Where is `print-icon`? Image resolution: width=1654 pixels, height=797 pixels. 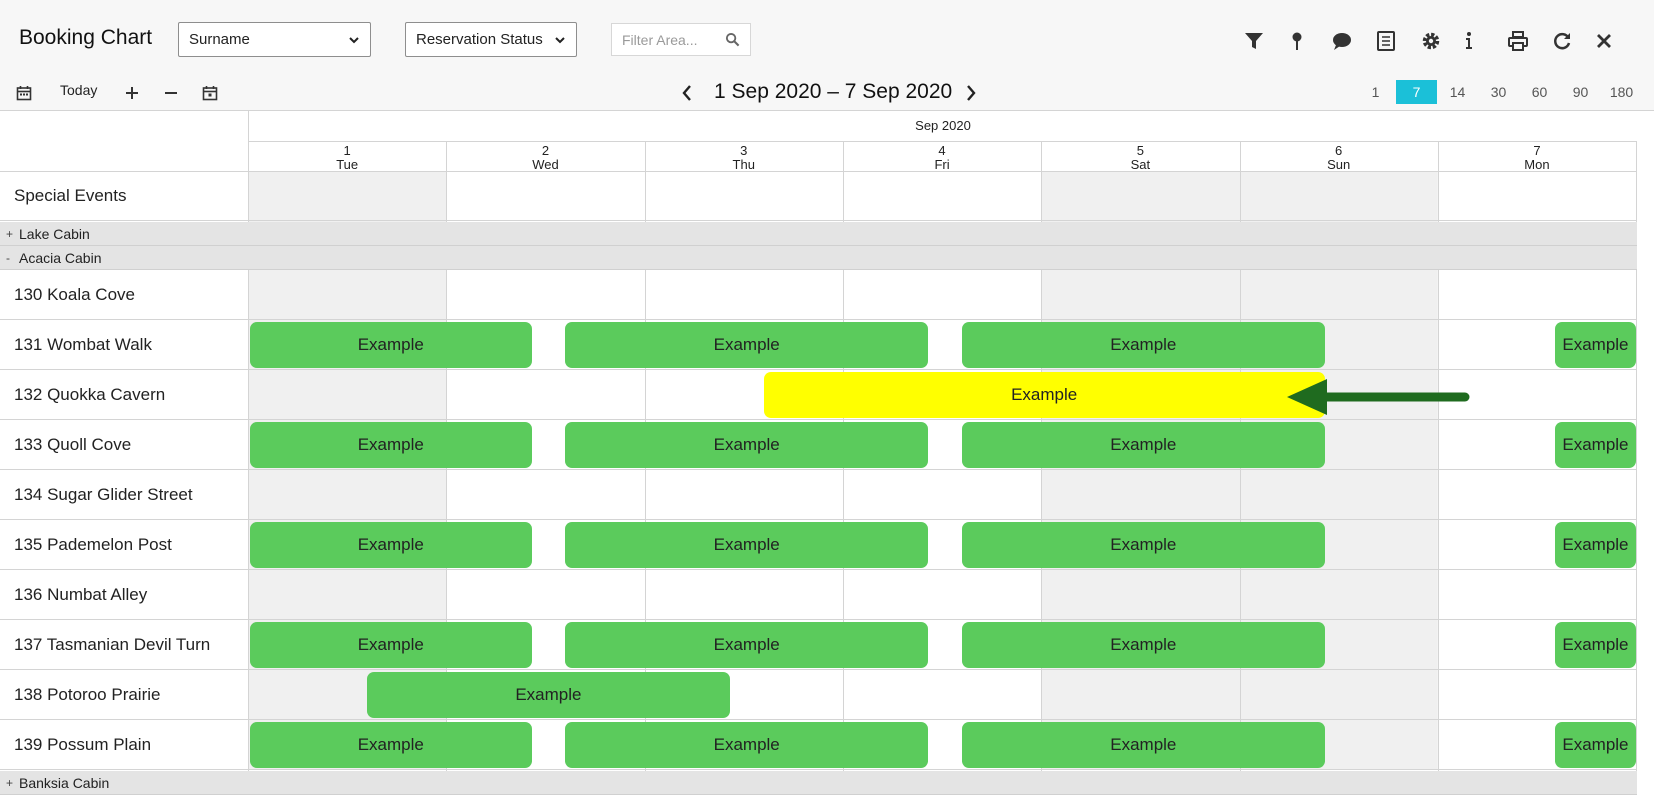
print-icon is located at coordinates (1518, 41).